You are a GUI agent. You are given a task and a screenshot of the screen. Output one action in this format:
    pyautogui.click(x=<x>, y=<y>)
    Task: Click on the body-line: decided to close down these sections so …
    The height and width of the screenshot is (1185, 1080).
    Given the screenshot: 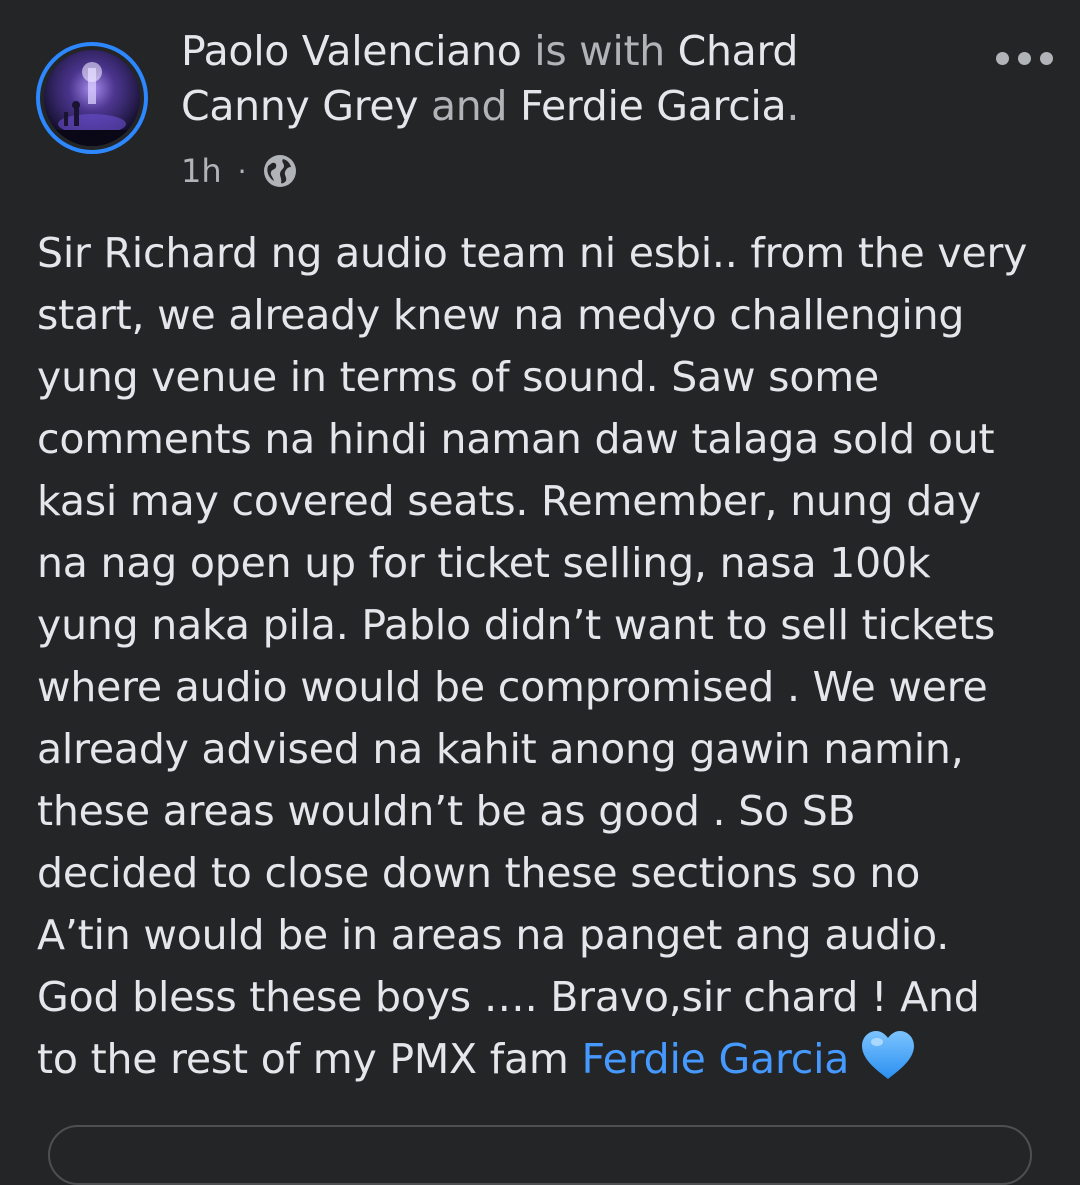 What is the action you would take?
    pyautogui.click(x=479, y=873)
    